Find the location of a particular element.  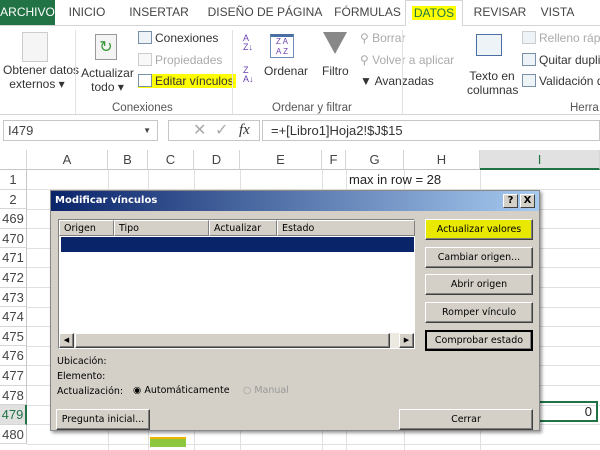

horizontal-scrollbar: ◀ ▶ is located at coordinates (236, 340).